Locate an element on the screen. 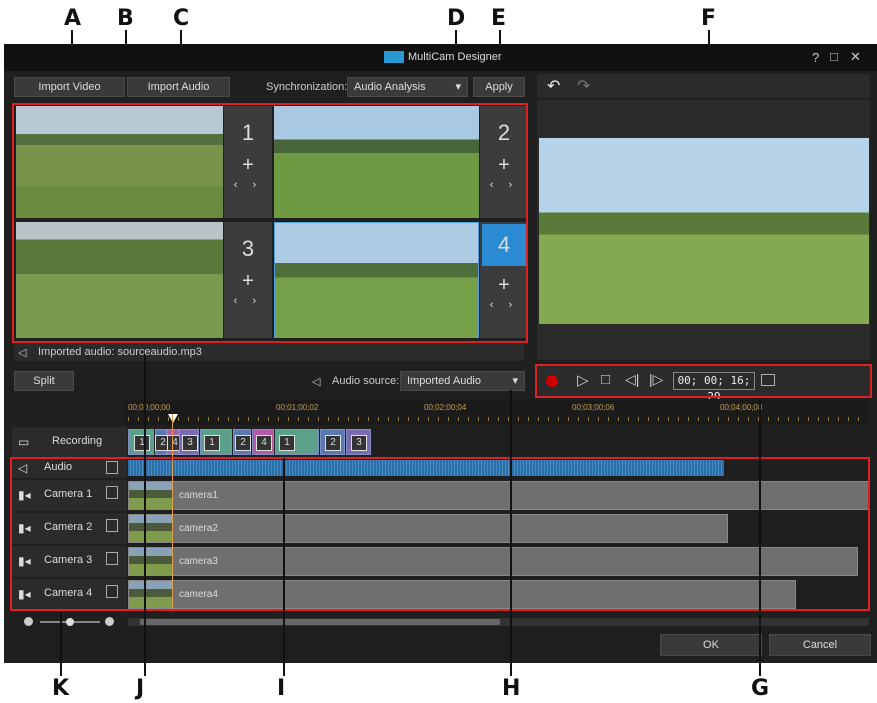 This screenshot has width=877, height=703. segment-number: 4 is located at coordinates (264, 443).